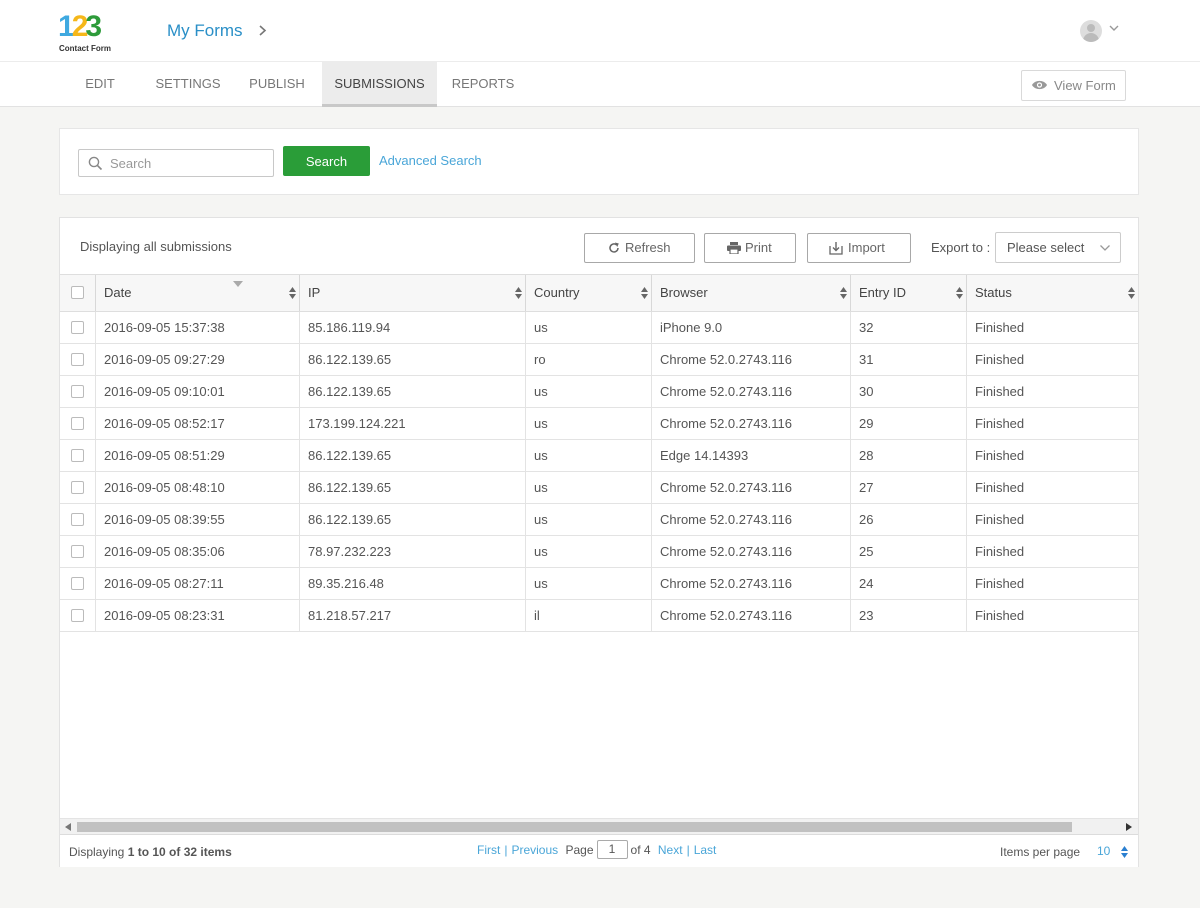 Image resolution: width=1200 pixels, height=908 pixels. What do you see at coordinates (909, 552) in the screenshot?
I see `cell-entry-id: 25` at bounding box center [909, 552].